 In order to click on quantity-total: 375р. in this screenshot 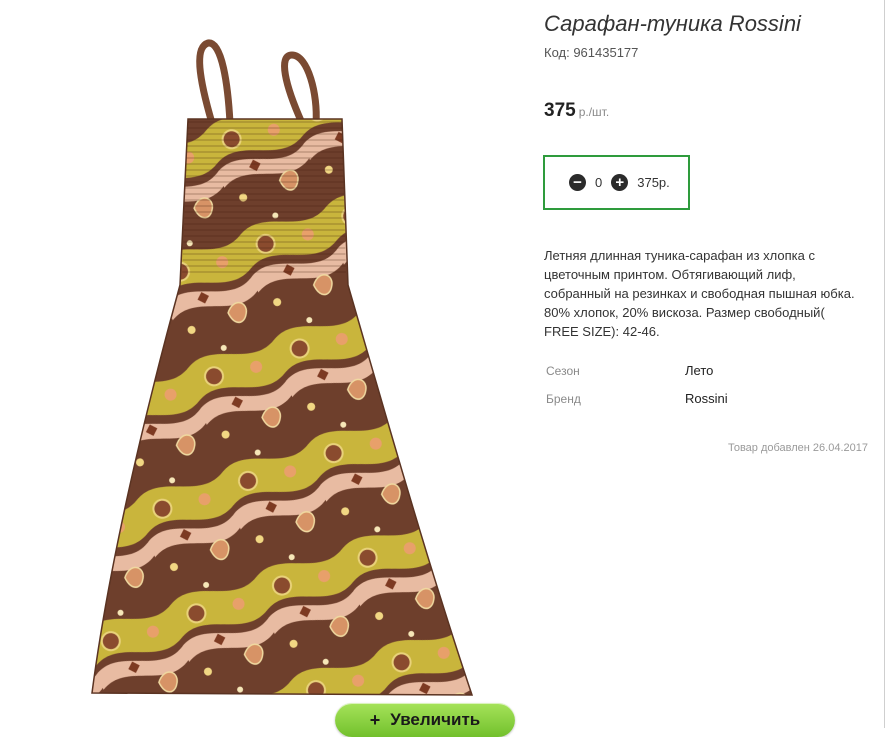, I will do `click(653, 182)`.